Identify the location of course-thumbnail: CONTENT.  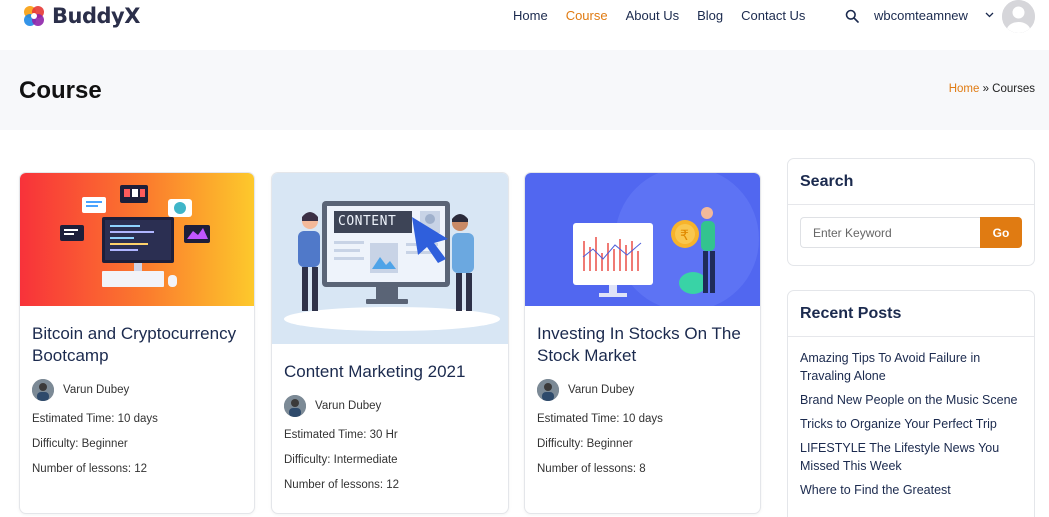
(390, 258).